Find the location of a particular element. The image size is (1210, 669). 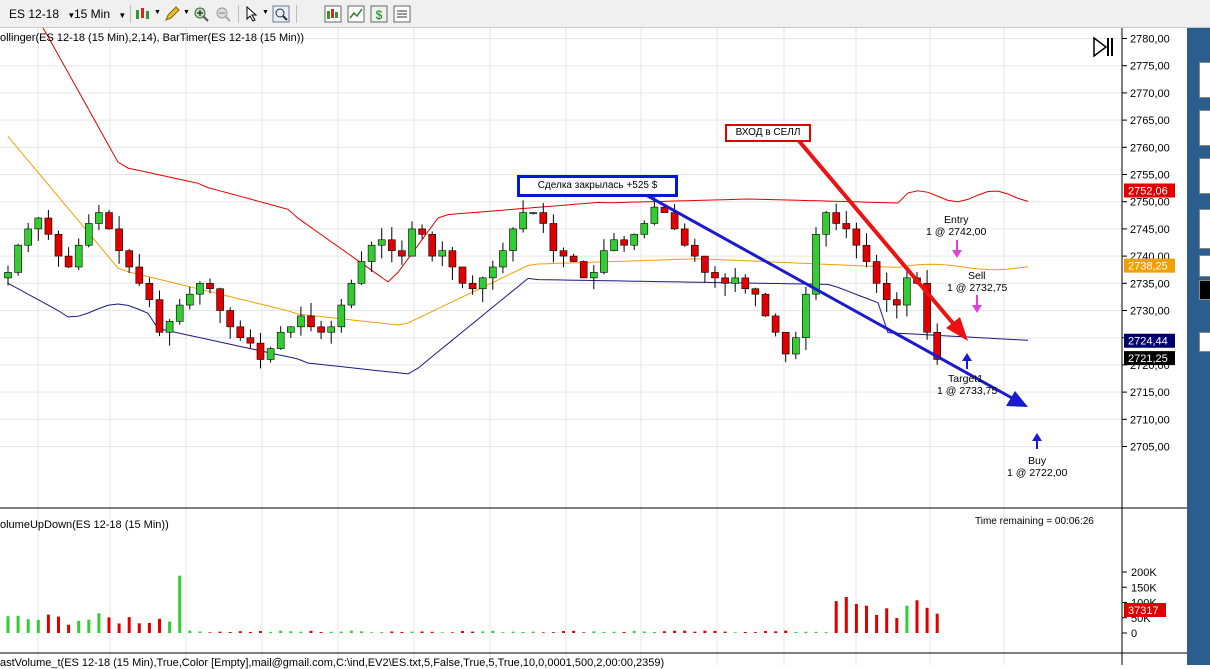

interval-selector: 15 Min ▼ is located at coordinates (100, 14).